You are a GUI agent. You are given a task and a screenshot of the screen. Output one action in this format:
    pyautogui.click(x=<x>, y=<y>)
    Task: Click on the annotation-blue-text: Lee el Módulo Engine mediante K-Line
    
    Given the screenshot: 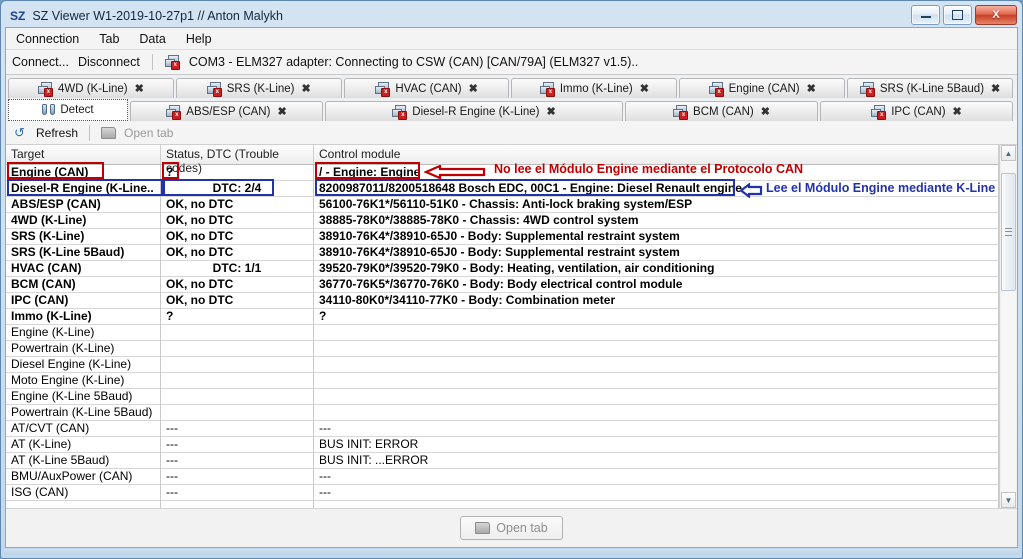 What is the action you would take?
    pyautogui.click(x=881, y=188)
    